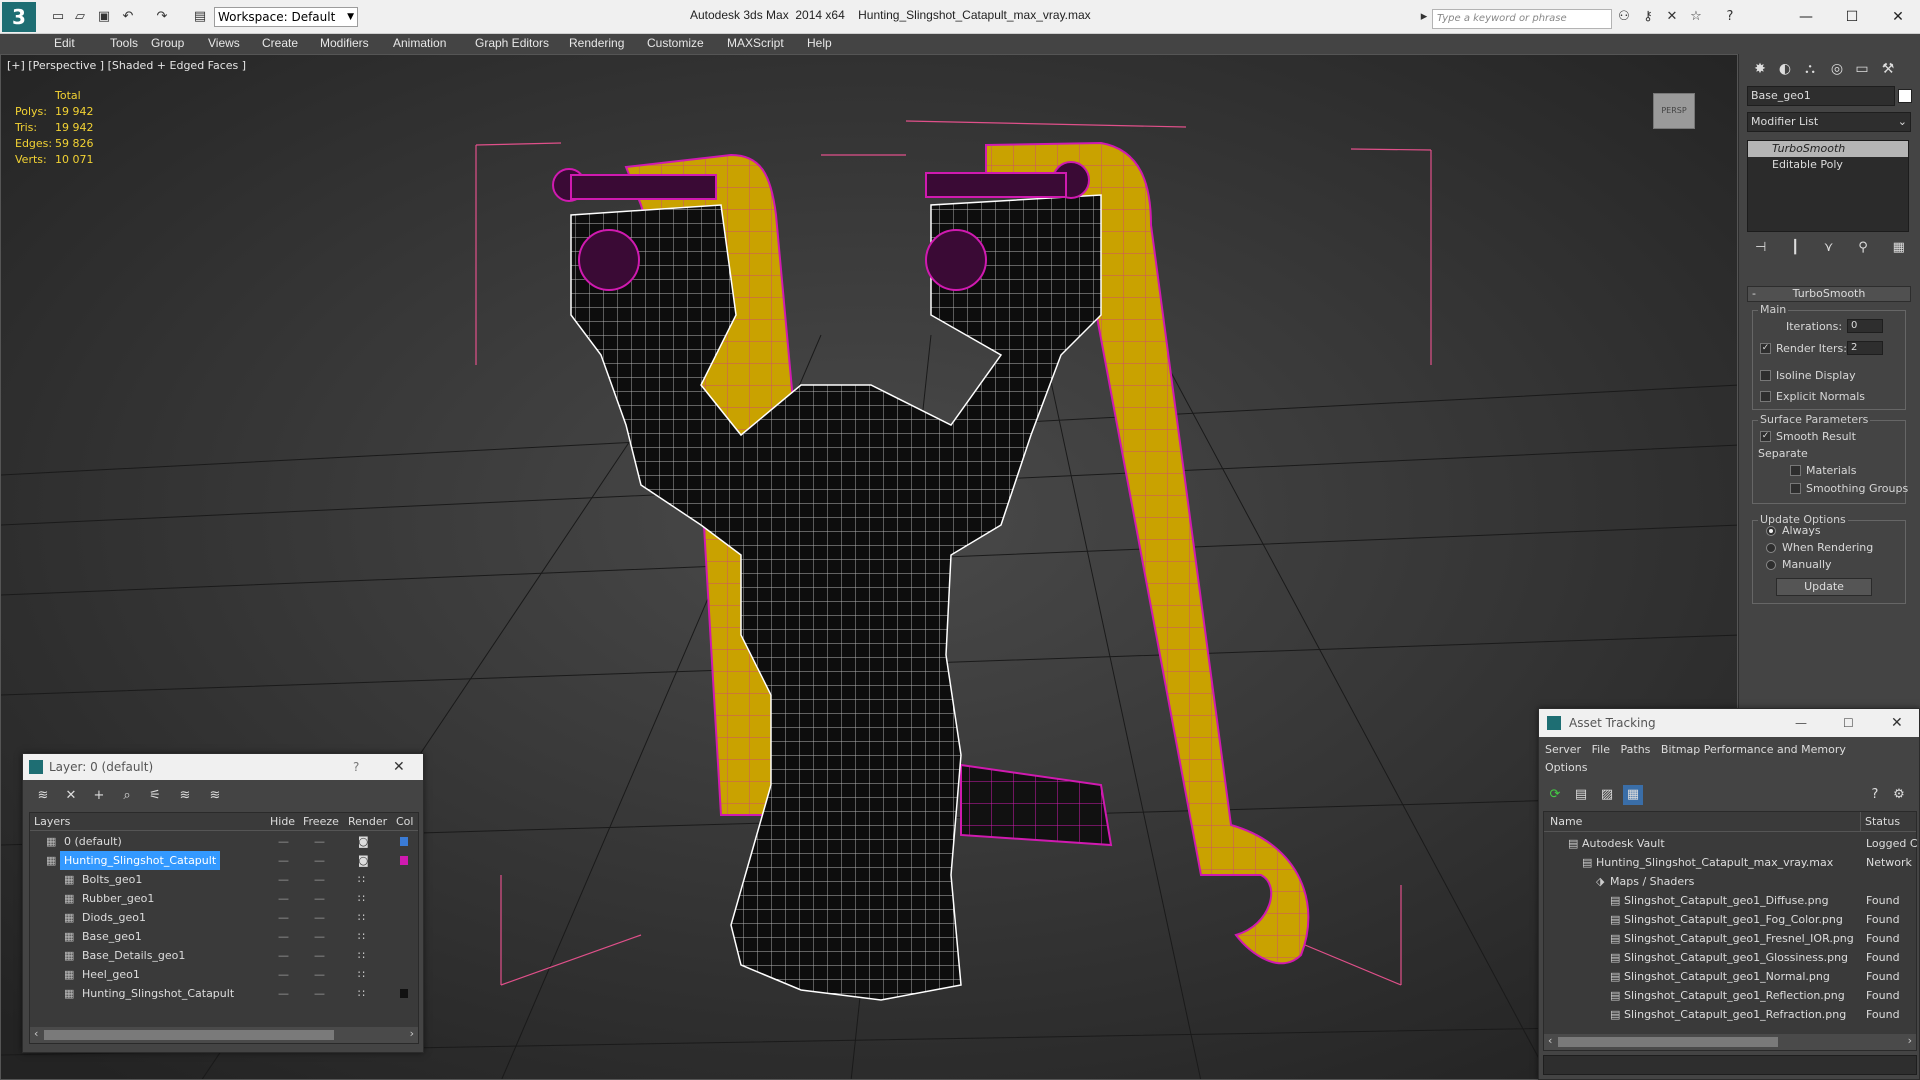 The image size is (1920, 1080). Describe the element at coordinates (1581, 795) in the screenshot. I see `list-view-icon: ▤` at that location.